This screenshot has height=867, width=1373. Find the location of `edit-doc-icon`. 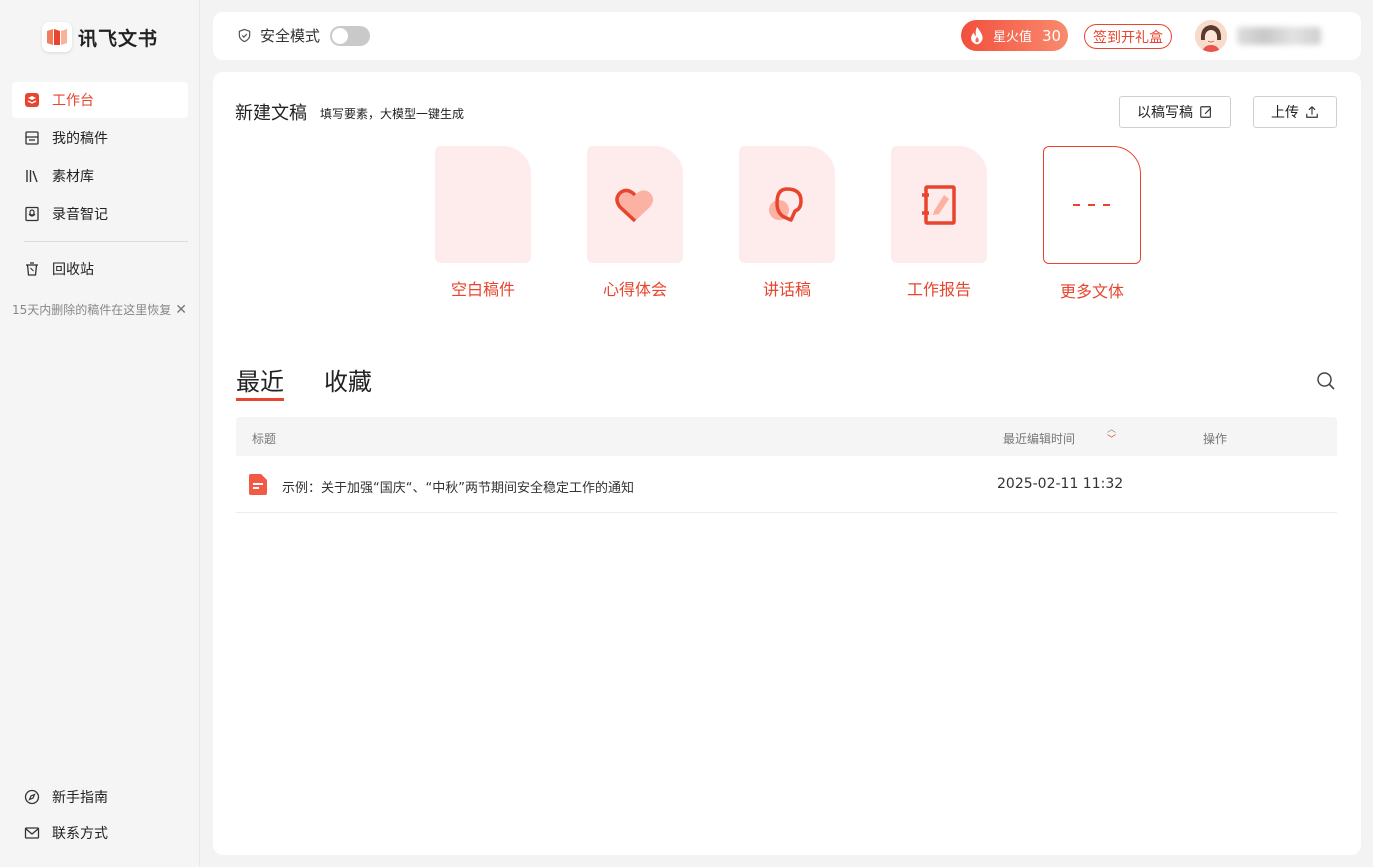

edit-doc-icon is located at coordinates (1206, 112).